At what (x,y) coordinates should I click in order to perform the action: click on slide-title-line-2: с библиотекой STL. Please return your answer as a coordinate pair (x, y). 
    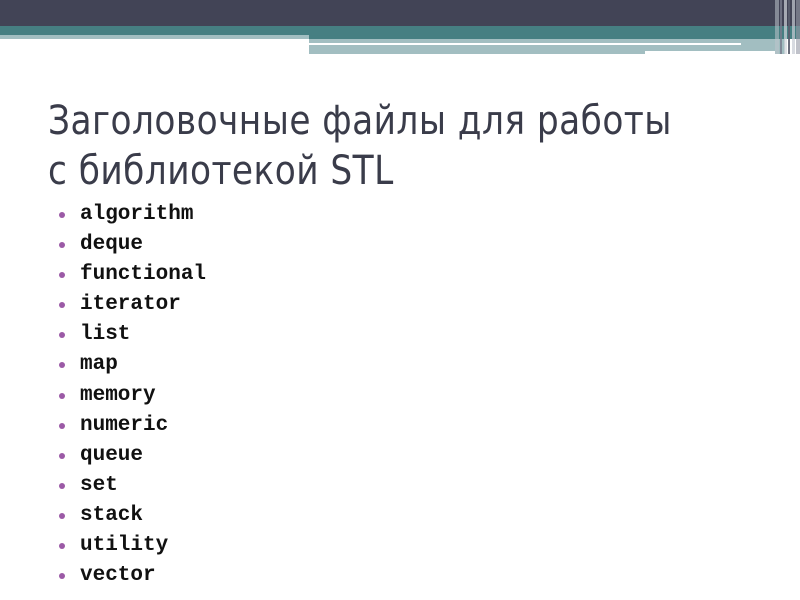
    Looking at the image, I should click on (221, 171).